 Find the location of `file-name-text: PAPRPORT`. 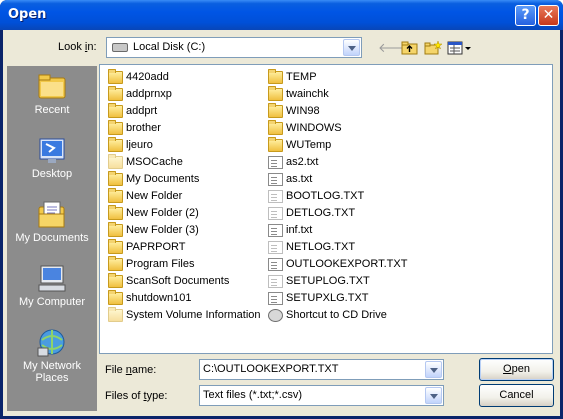

file-name-text: PAPRPORT is located at coordinates (156, 247).